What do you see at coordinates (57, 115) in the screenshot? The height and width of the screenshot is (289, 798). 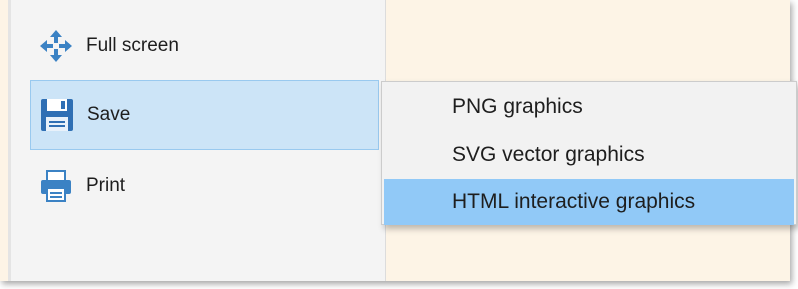 I see `floppy-disk-icon` at bounding box center [57, 115].